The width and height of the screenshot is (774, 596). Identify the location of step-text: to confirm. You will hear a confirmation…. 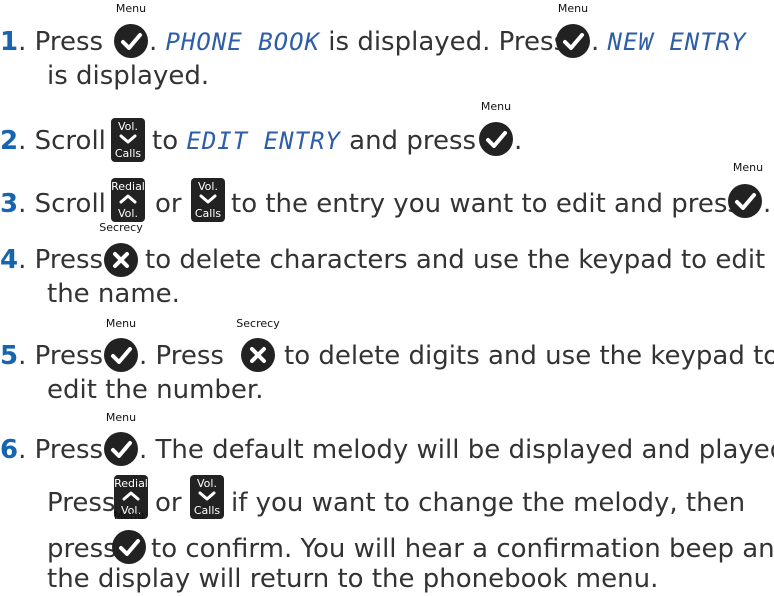
(462, 549).